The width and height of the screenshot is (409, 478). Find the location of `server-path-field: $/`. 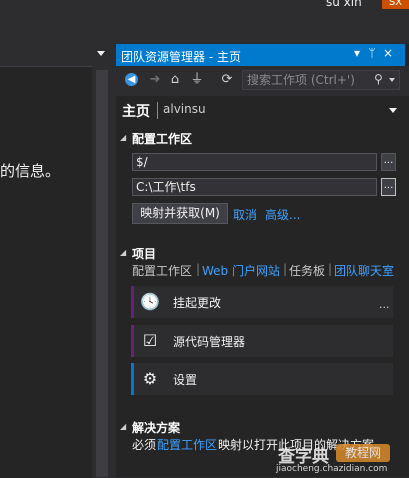

server-path-field: $/ is located at coordinates (254, 162).